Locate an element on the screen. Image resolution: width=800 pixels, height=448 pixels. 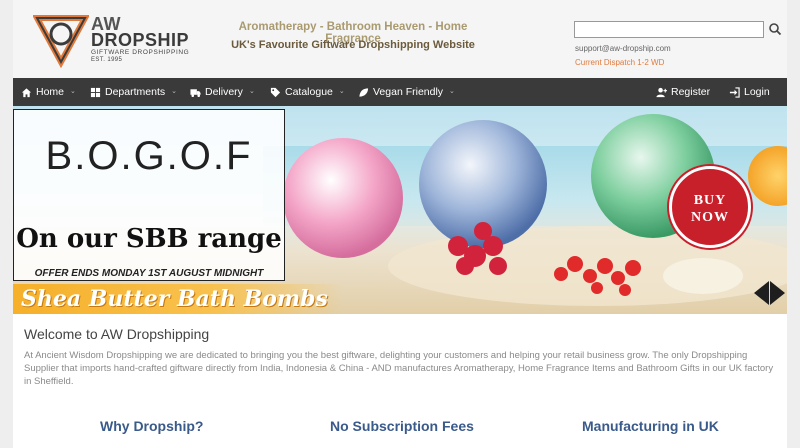
logo-line-dropship: DROPSHIP is located at coordinates (140, 40).